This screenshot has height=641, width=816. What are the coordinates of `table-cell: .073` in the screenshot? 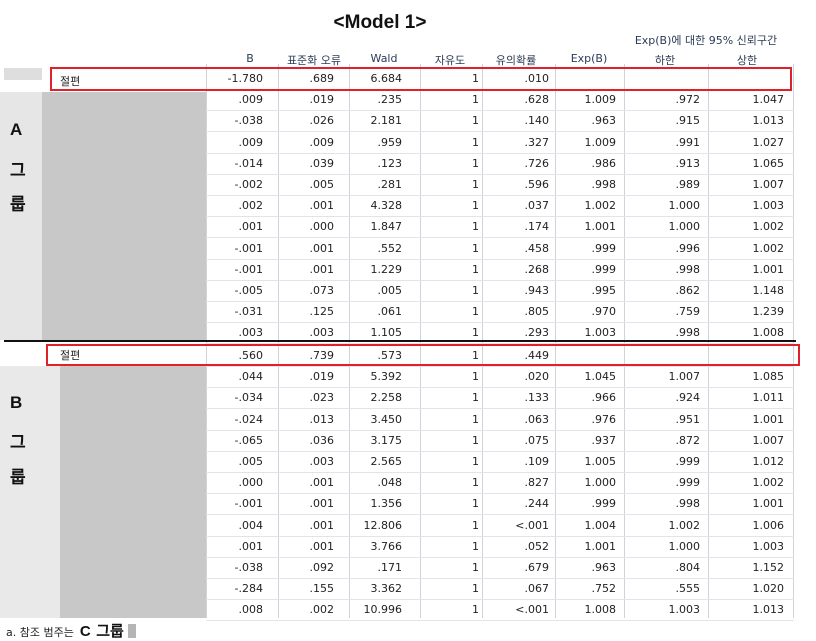 It's located at (322, 290).